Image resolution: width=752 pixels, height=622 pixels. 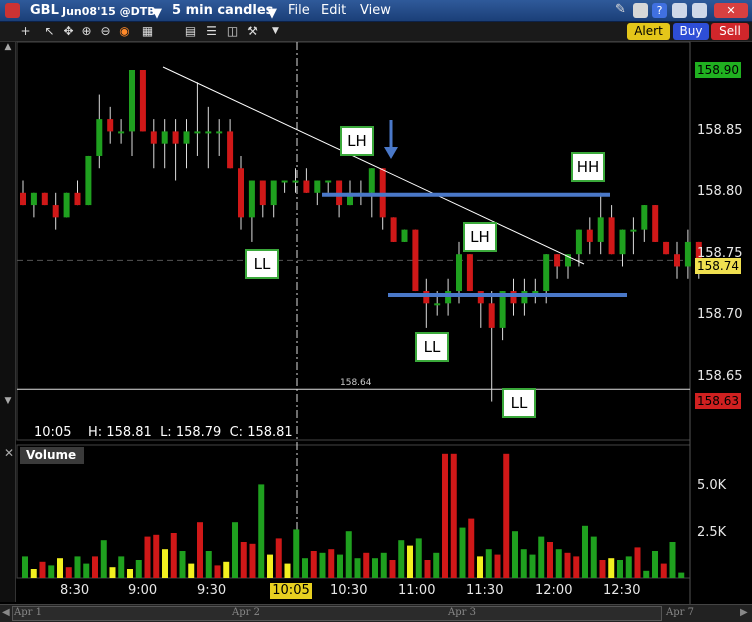 What do you see at coordinates (6, 612) in the screenshot?
I see `scroll-left-icon: ◀` at bounding box center [6, 612].